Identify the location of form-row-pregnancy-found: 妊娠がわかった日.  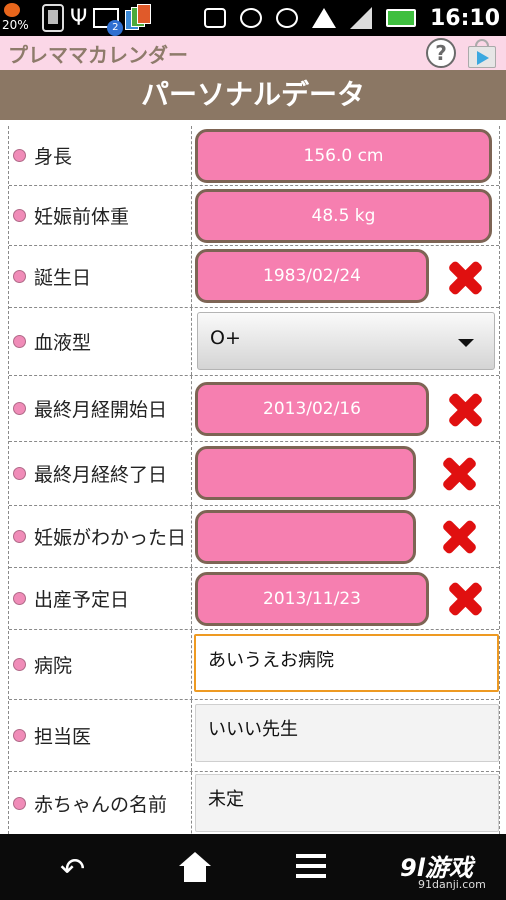
(254, 537).